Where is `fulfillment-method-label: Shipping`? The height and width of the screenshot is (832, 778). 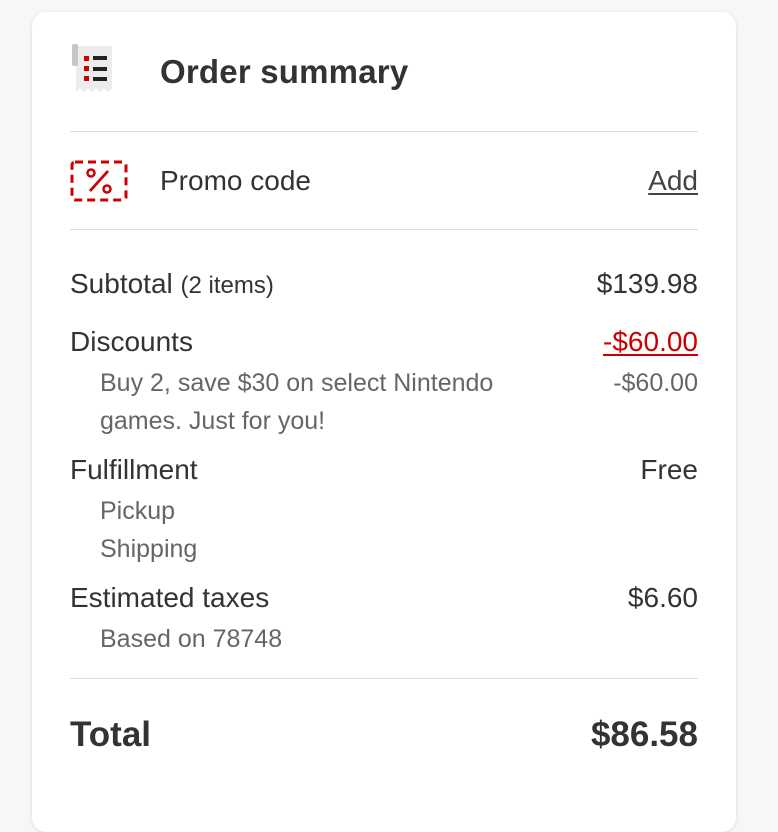 fulfillment-method-label: Shipping is located at coordinates (149, 549).